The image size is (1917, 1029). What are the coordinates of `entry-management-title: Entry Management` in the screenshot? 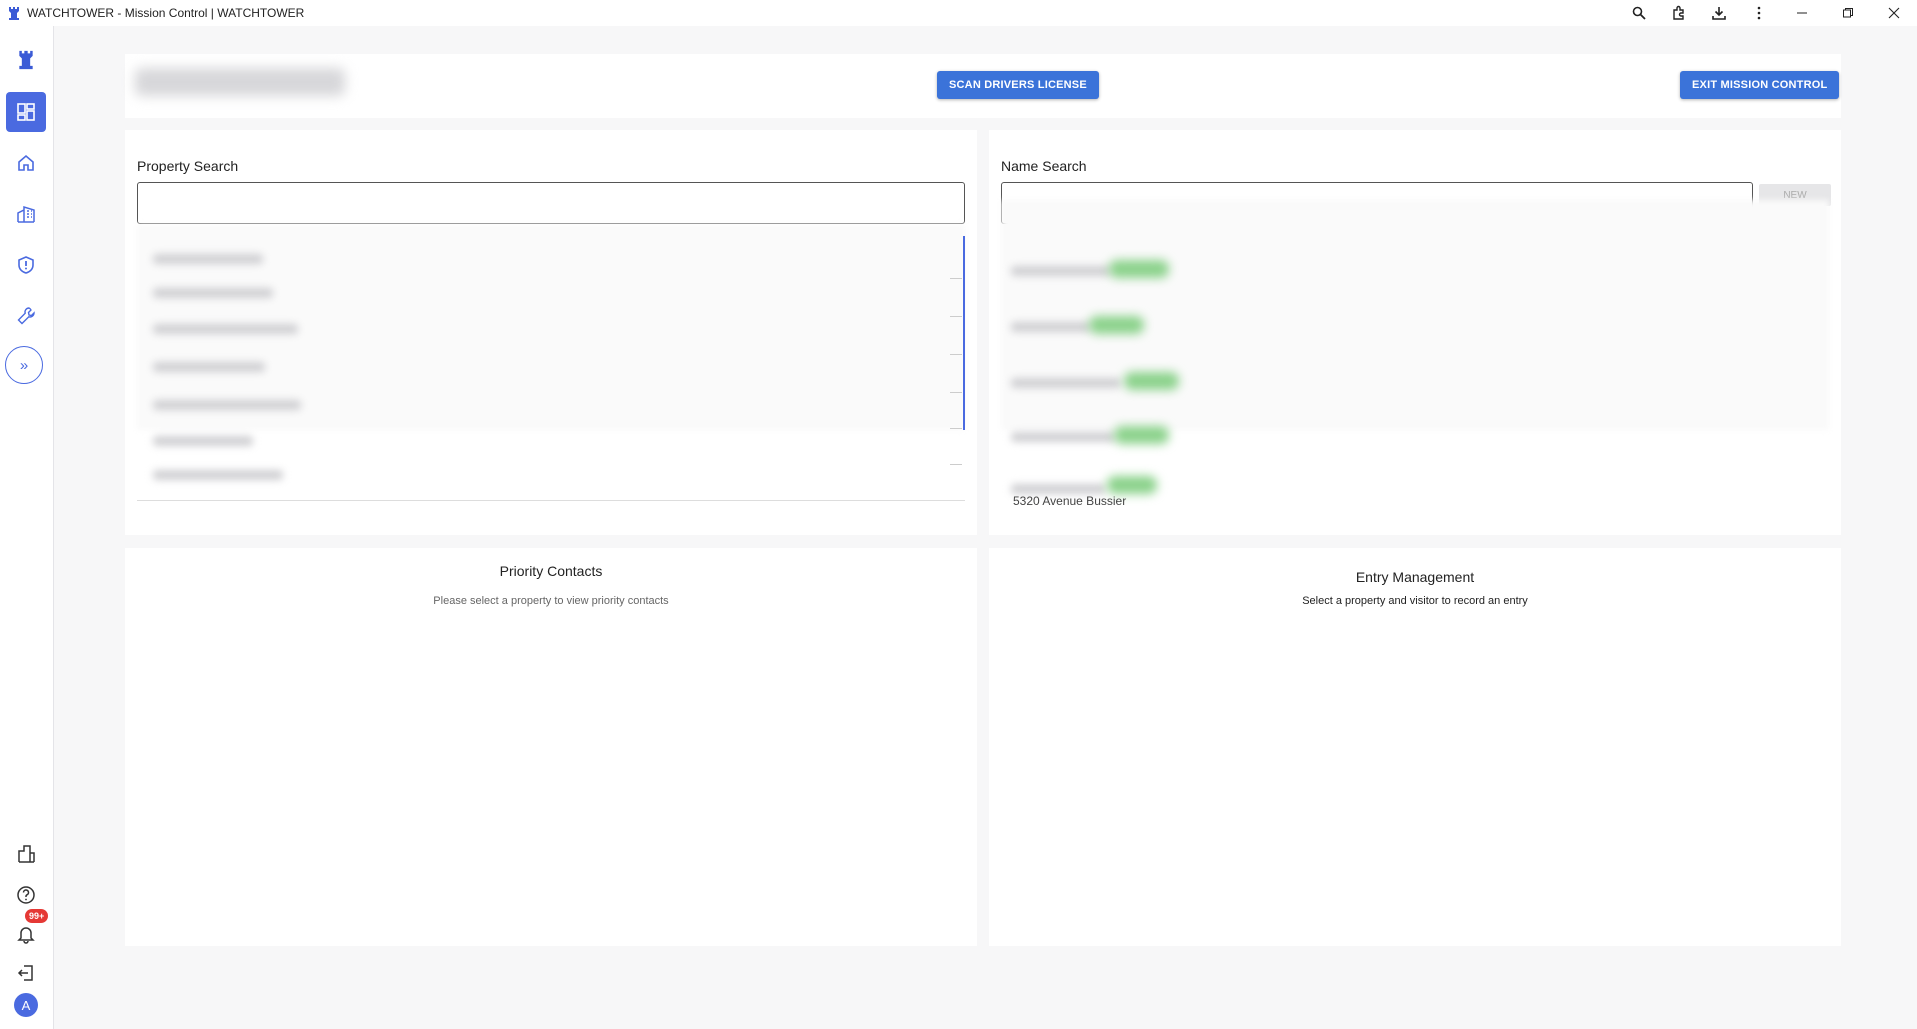 It's located at (1415, 577).